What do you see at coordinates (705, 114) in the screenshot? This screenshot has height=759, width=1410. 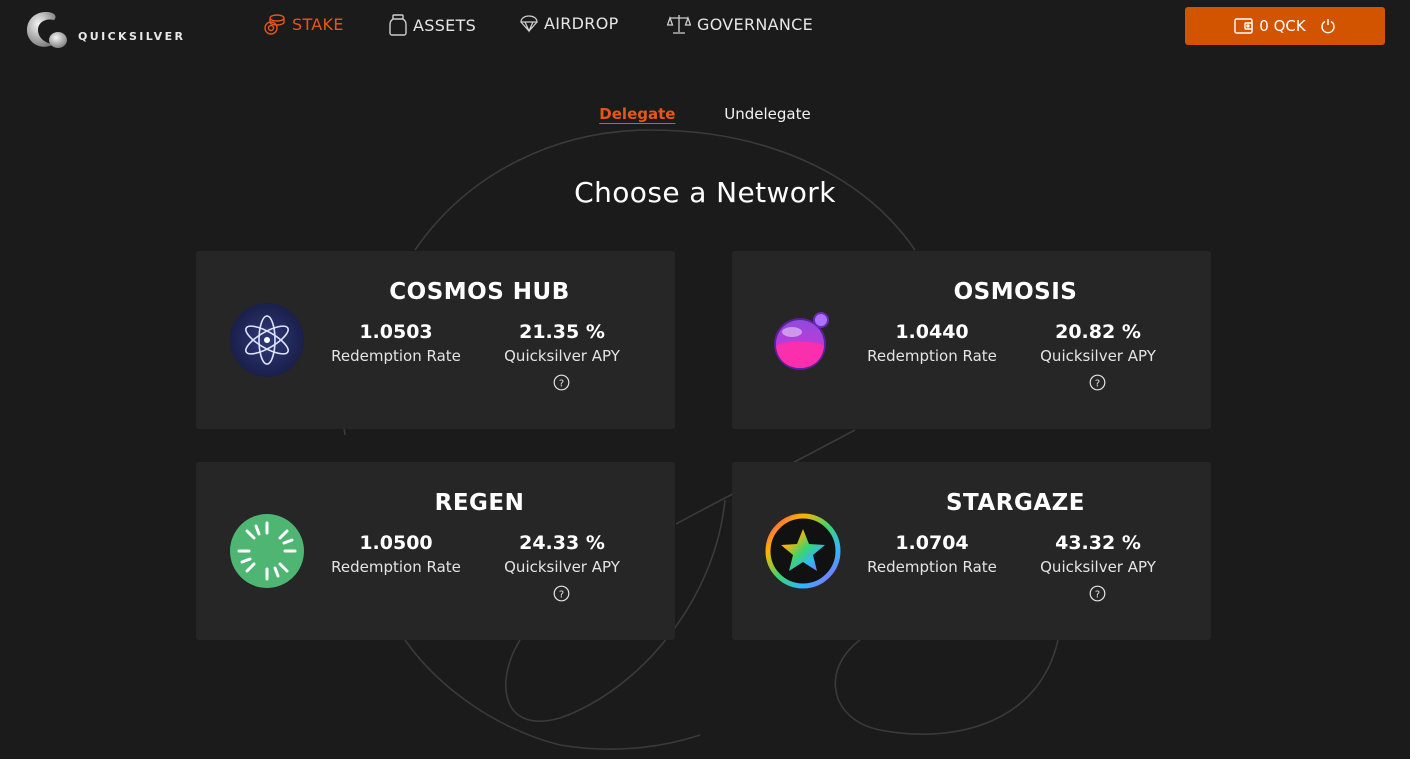 I see `stake-mode-tabs: Delegate Undelegate` at bounding box center [705, 114].